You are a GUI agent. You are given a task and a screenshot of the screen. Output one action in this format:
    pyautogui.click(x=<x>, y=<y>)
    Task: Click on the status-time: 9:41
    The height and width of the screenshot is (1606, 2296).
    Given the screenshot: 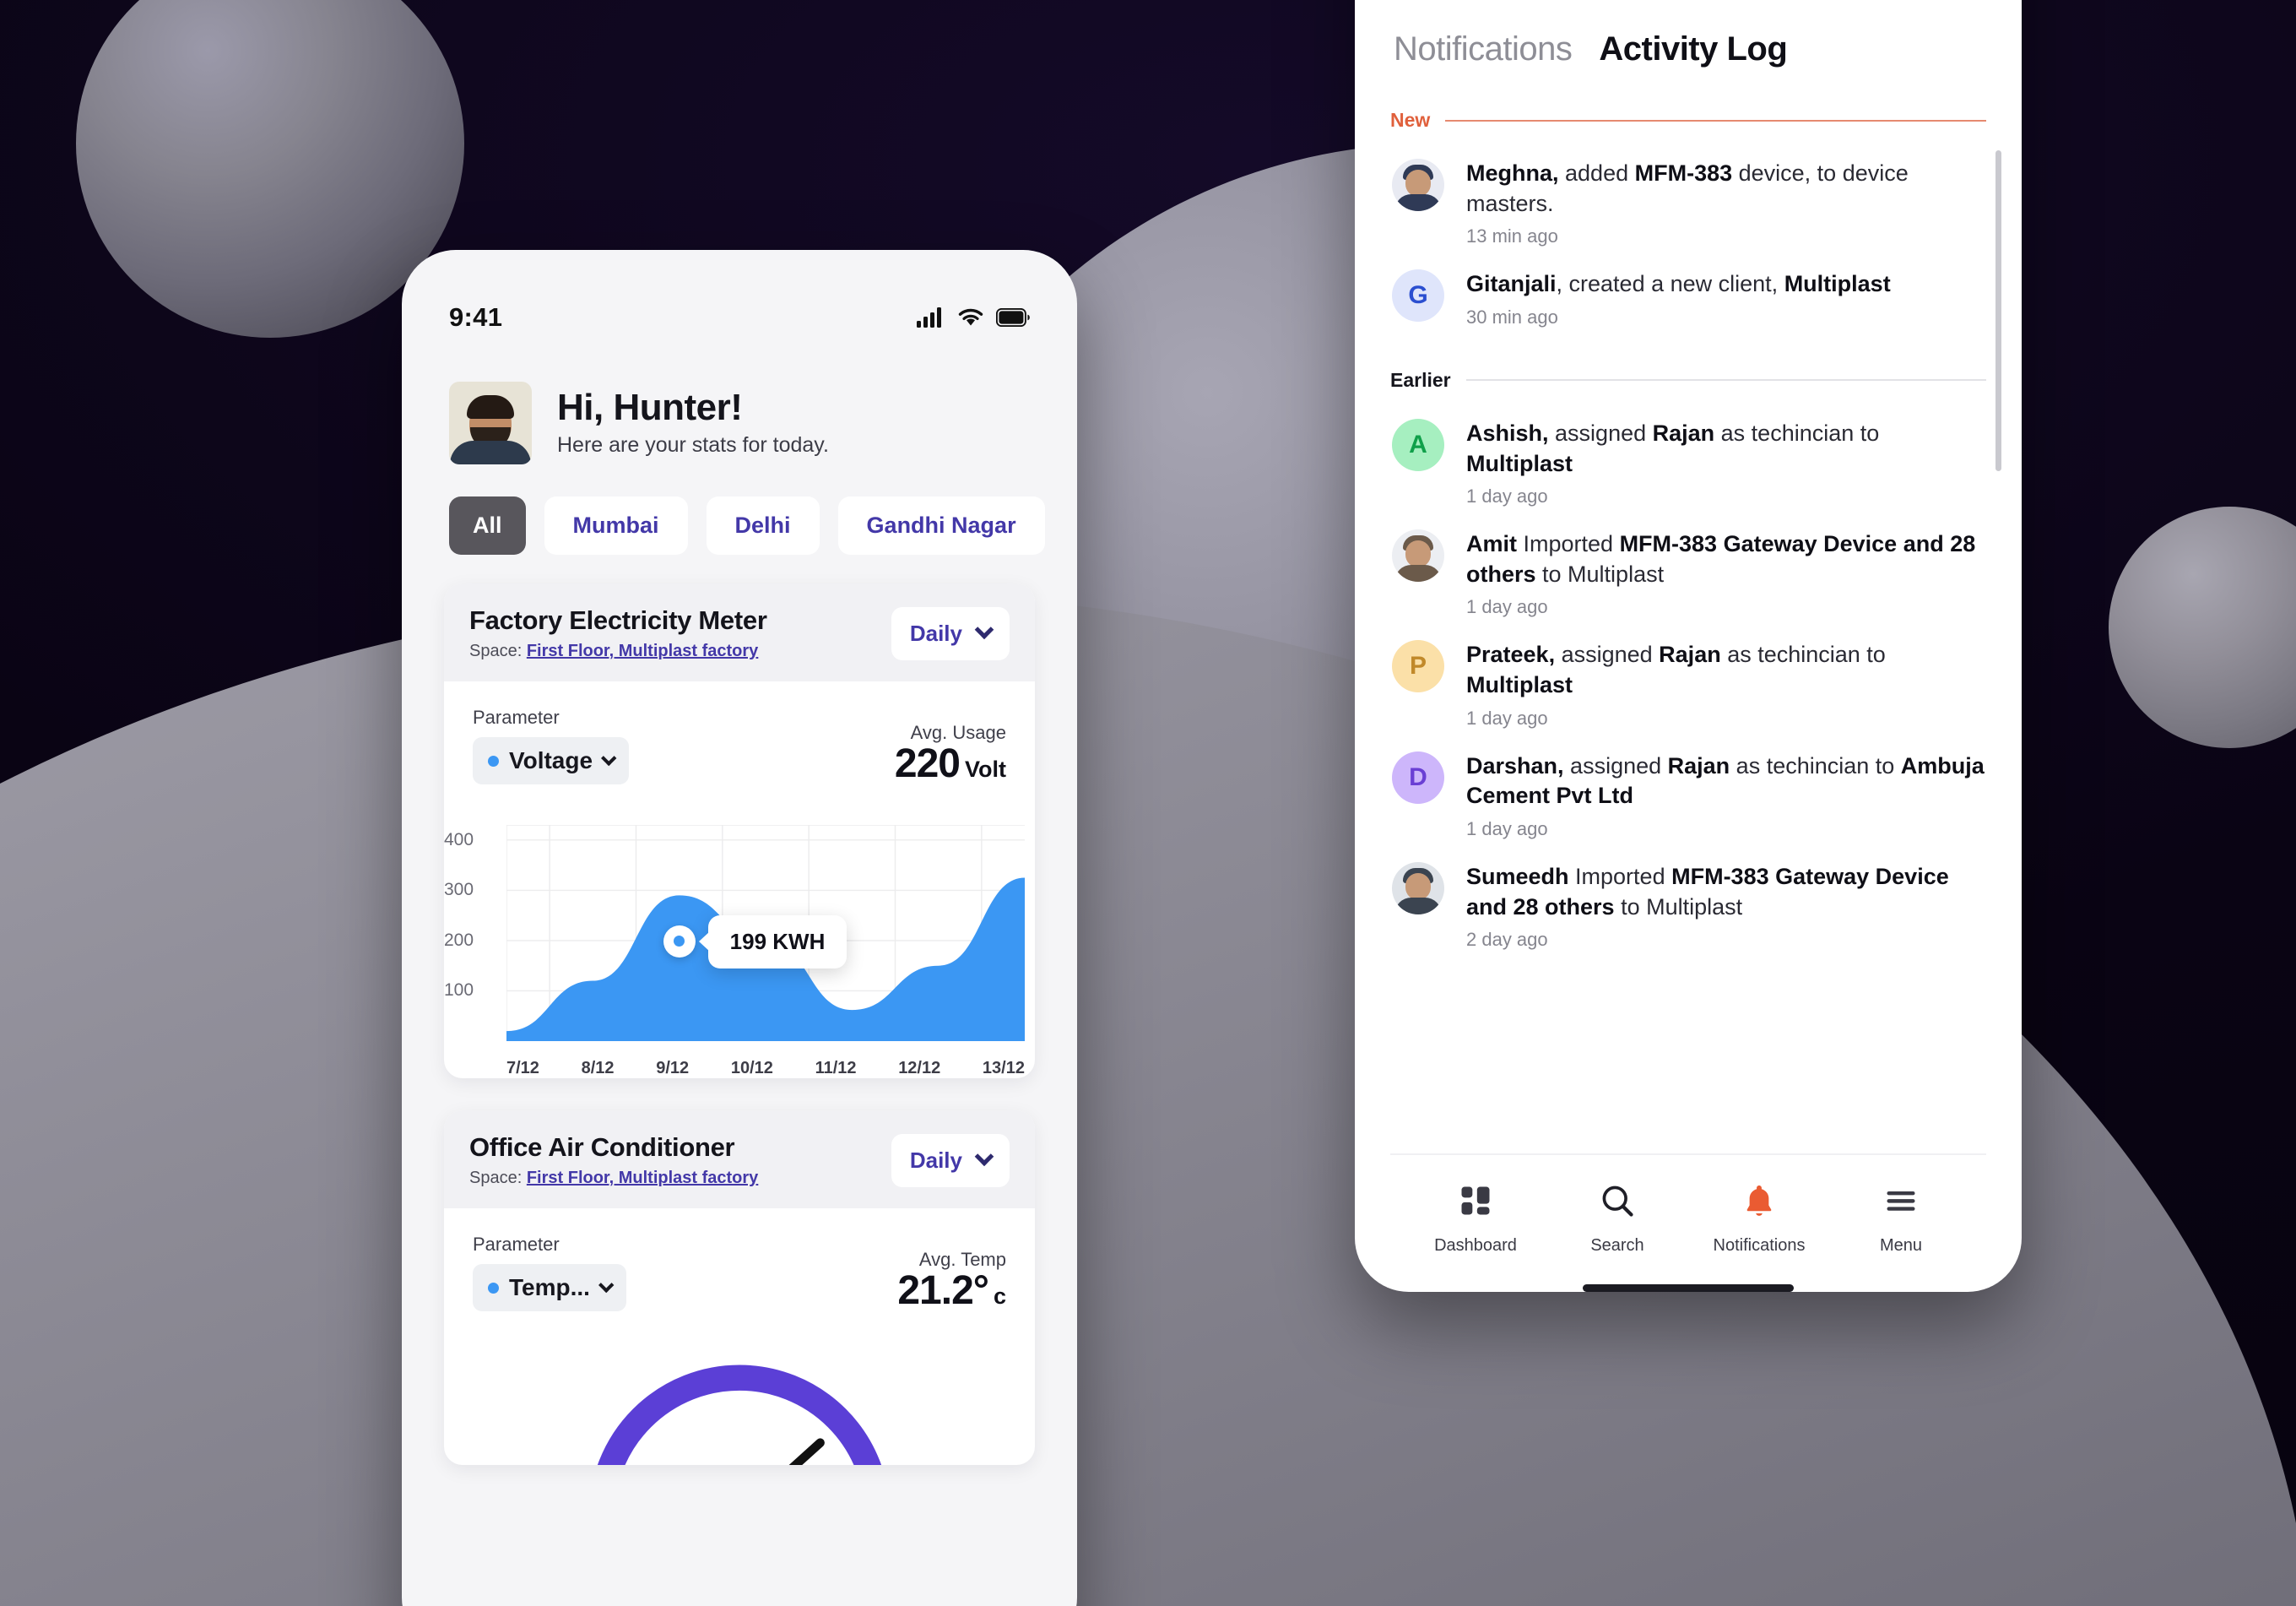 What is the action you would take?
    pyautogui.click(x=476, y=317)
    